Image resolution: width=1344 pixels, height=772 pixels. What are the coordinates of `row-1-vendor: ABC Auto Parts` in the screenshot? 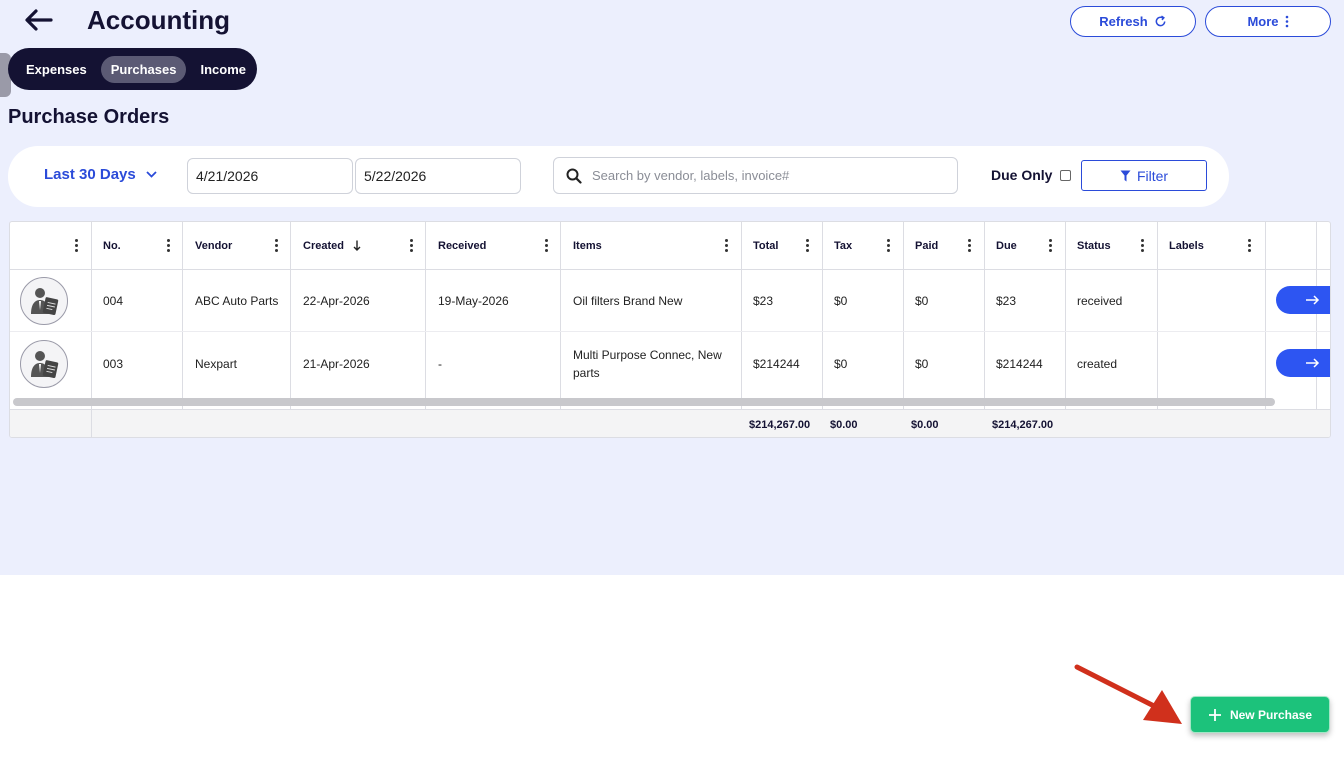 It's located at (237, 301).